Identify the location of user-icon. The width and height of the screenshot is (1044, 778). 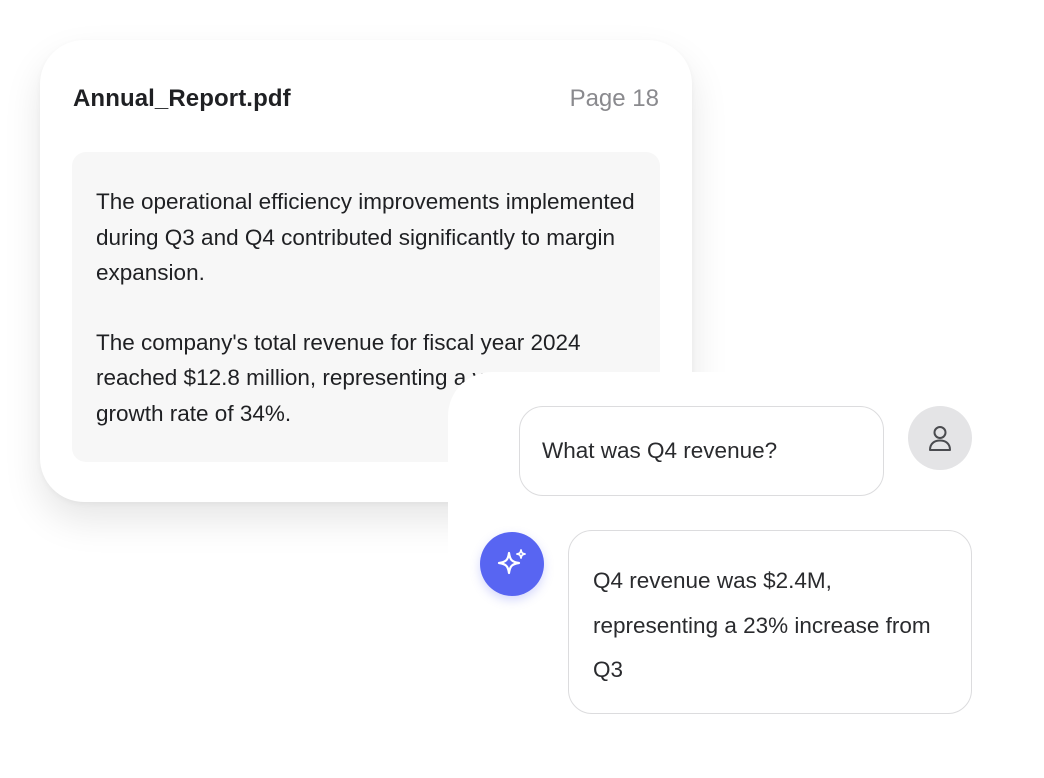
(940, 438).